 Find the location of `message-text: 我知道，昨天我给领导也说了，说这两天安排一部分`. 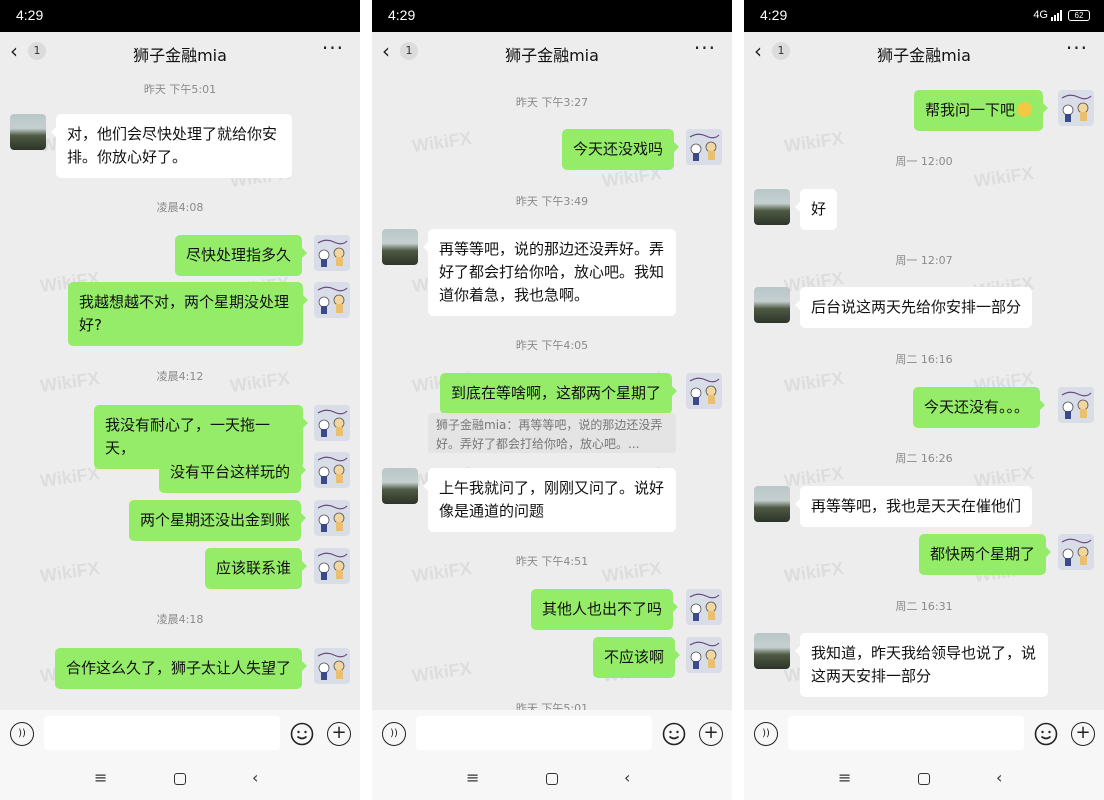

message-text: 我知道，昨天我给领导也说了，说这两天安排一部分 is located at coordinates (924, 664).